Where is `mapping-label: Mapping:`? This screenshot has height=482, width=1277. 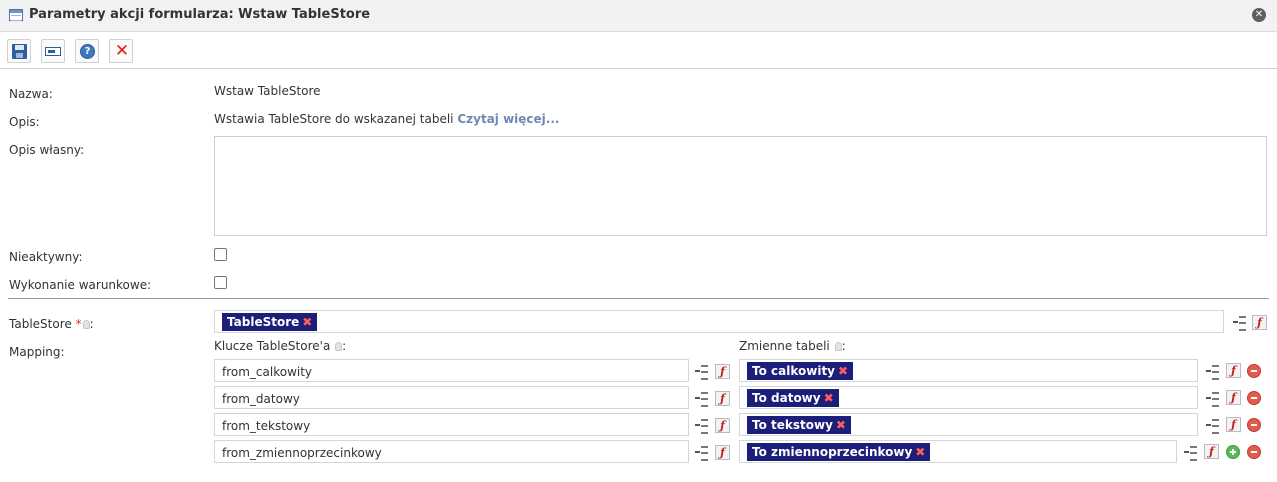 mapping-label: Mapping: is located at coordinates (37, 352).